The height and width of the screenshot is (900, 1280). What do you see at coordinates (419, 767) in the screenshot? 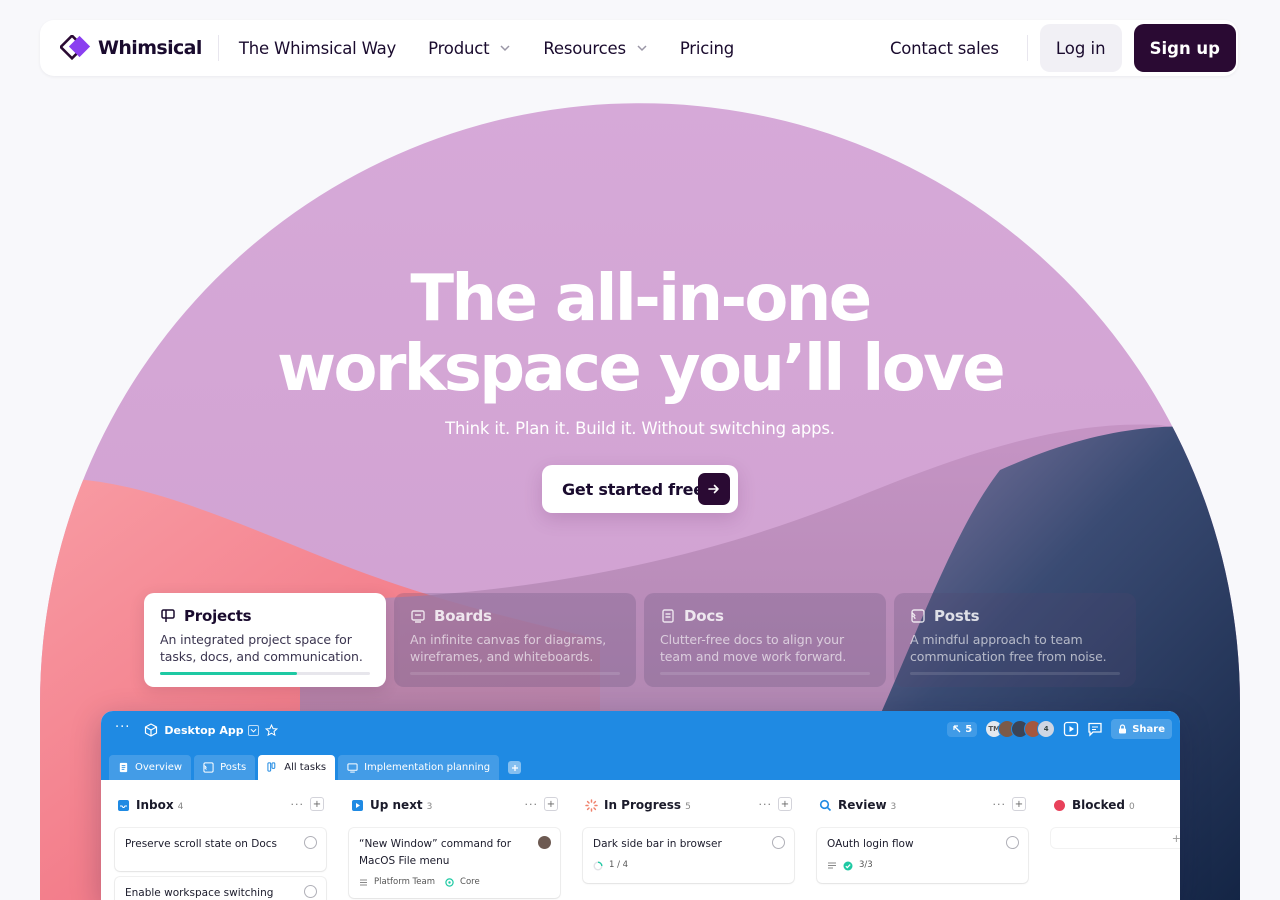
I see `tab-implementation-planning: Implementation planning` at bounding box center [419, 767].